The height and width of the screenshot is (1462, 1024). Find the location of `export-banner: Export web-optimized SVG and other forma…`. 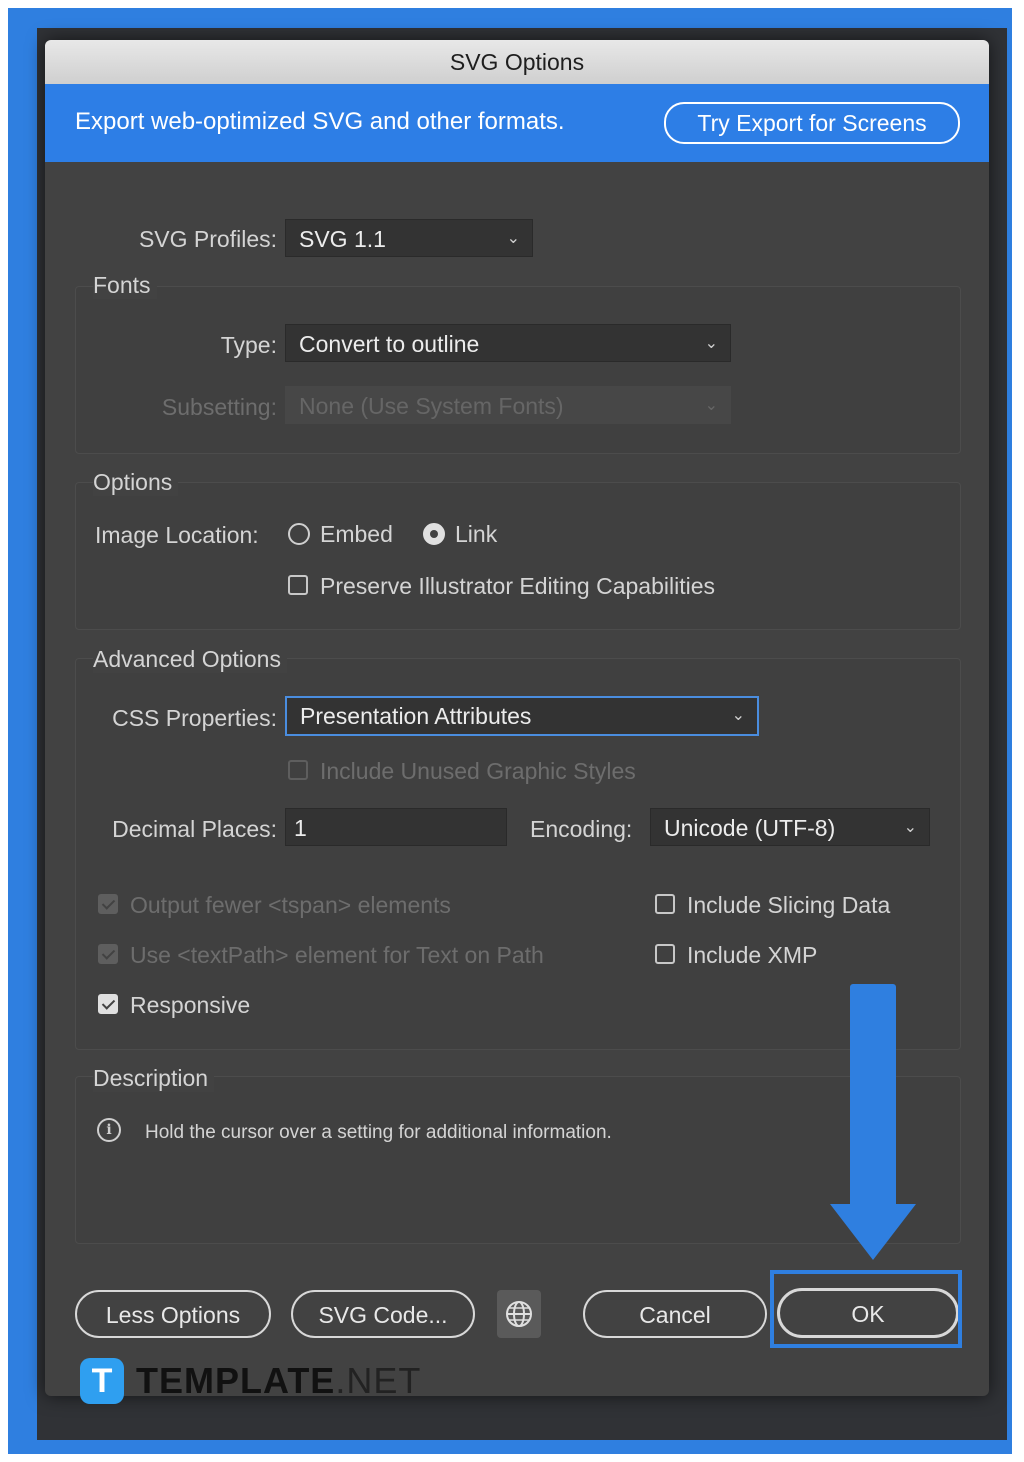

export-banner: Export web-optimized SVG and other forma… is located at coordinates (517, 123).